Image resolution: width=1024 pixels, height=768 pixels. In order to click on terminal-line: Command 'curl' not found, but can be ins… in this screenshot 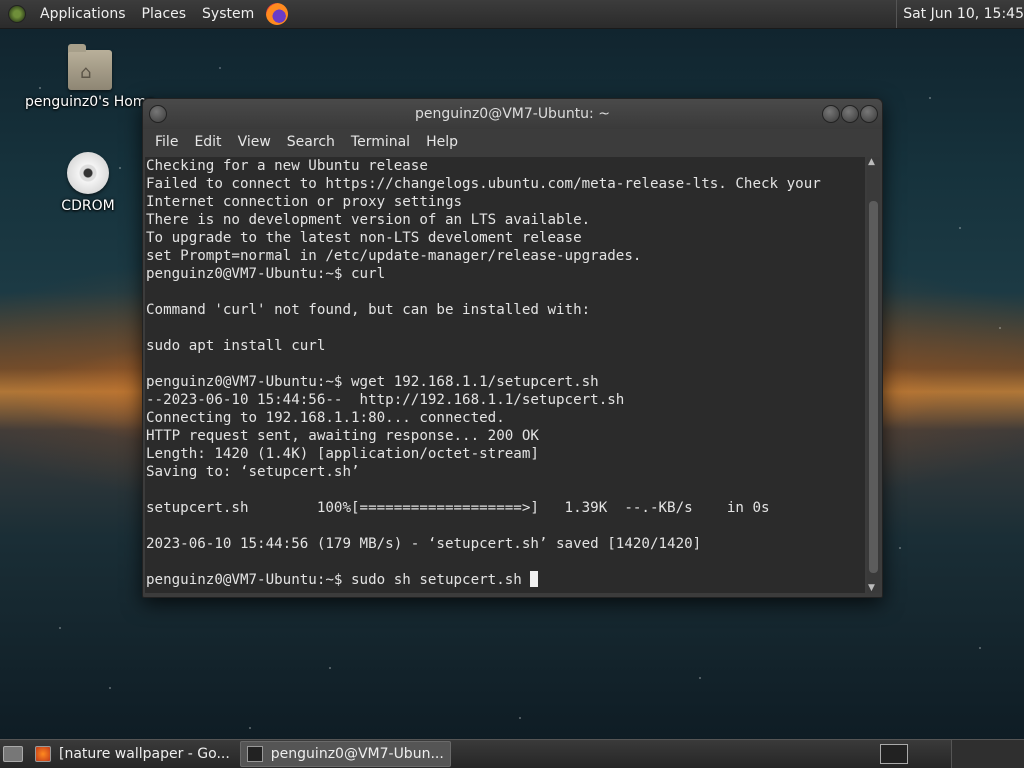, I will do `click(368, 310)`.